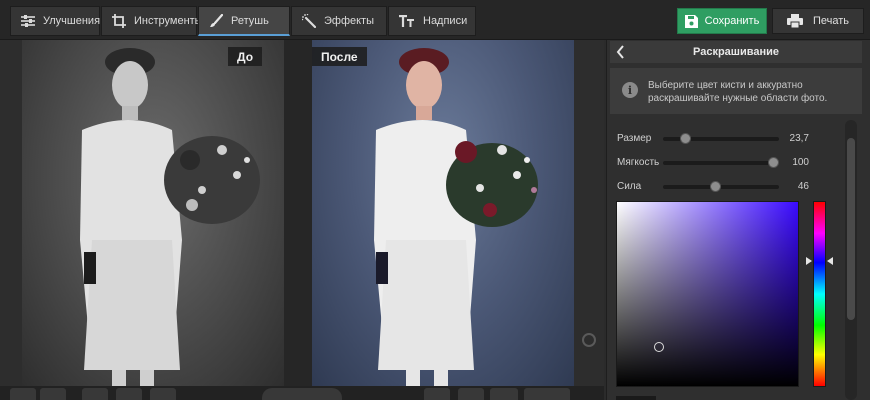  I want to click on zoom-button, so click(471, 394).